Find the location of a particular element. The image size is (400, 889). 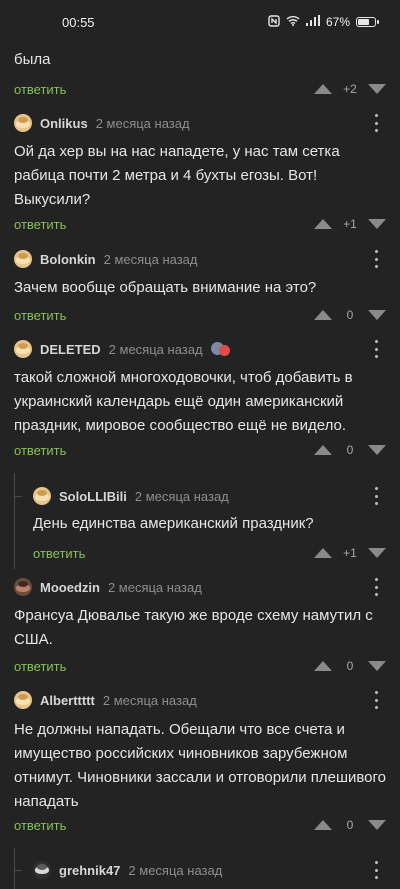

status-bar: 00:55 67% is located at coordinates (200, 22).